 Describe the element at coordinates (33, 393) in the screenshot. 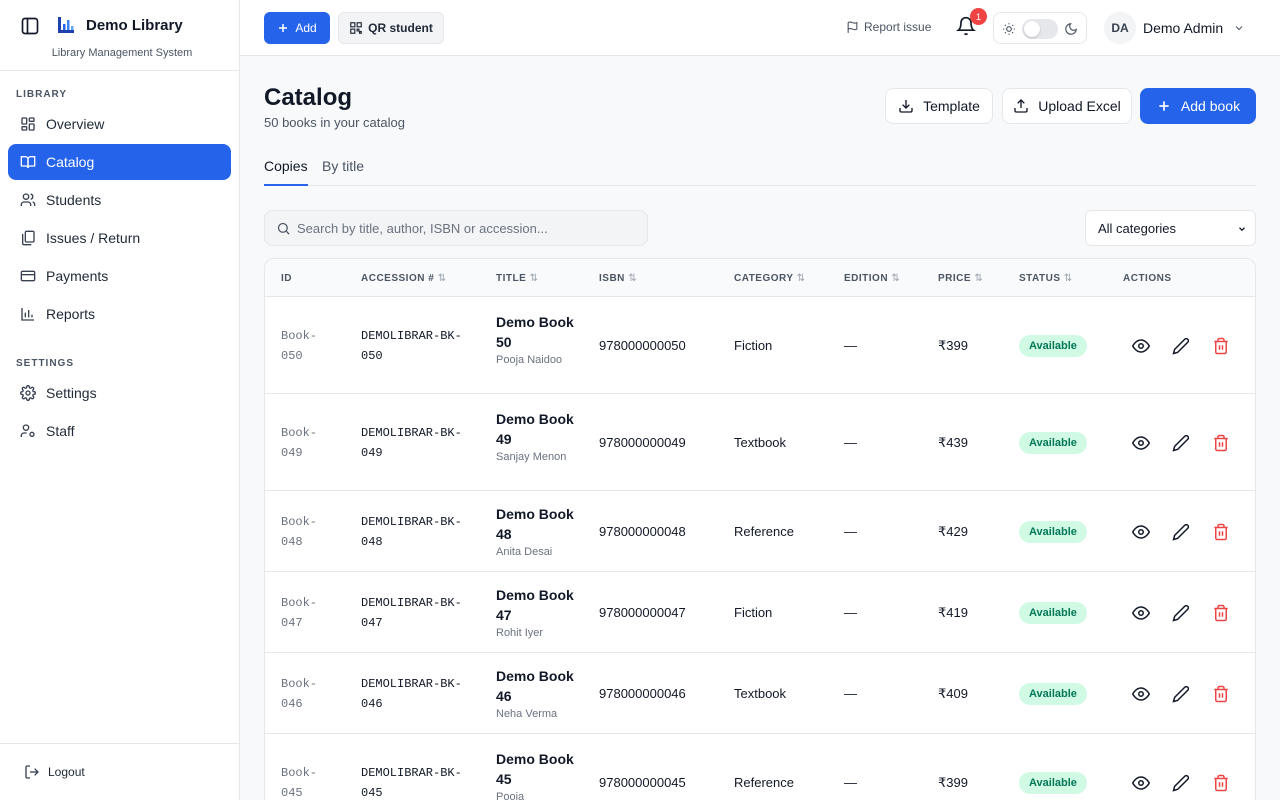

I see `gear-icon` at that location.